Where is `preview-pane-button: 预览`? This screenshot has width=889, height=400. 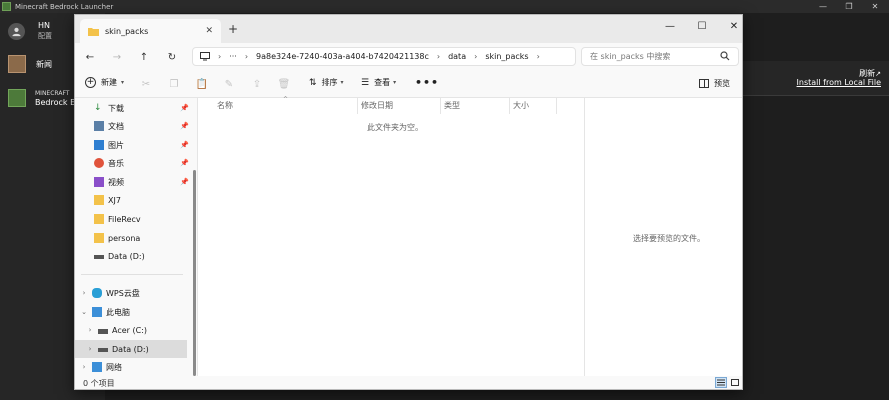
preview-pane-button: 预览 is located at coordinates (714, 83).